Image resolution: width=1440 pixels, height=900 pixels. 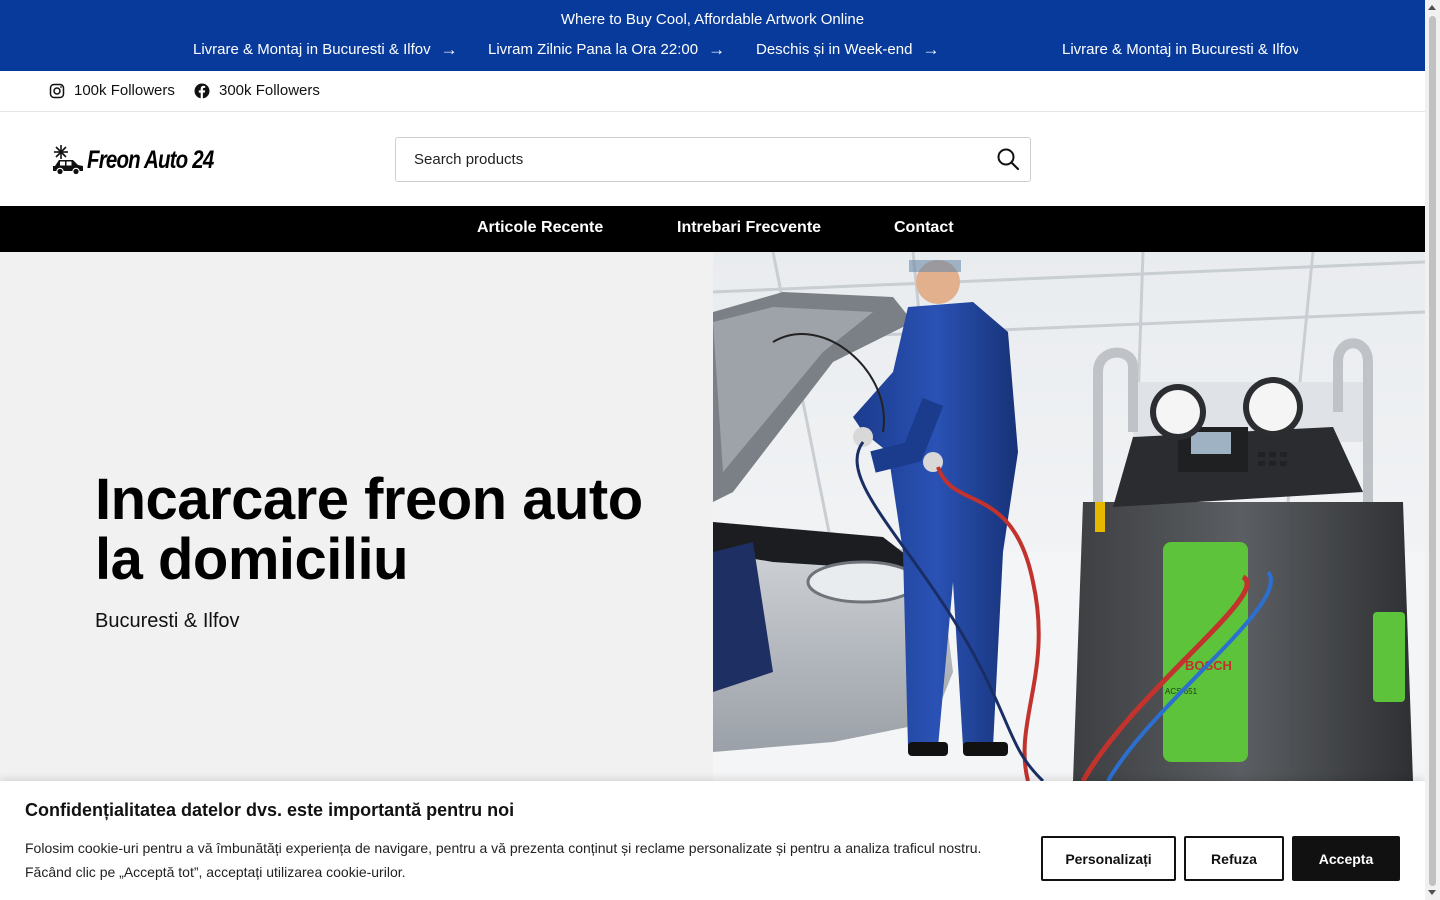 What do you see at coordinates (369, 529) in the screenshot?
I see `hero-title: Incarcare freon auto la domiciliu` at bounding box center [369, 529].